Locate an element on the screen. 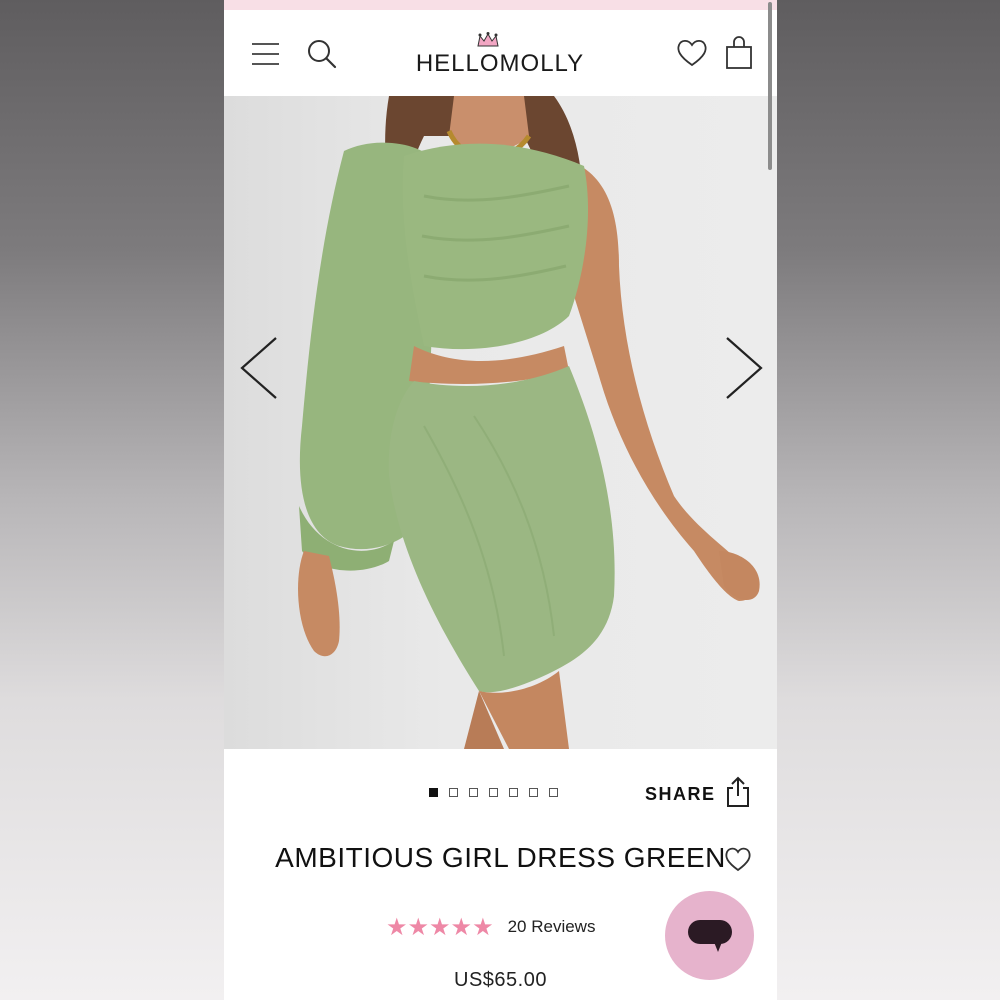 This screenshot has width=1000, height=1000. chevron-right-icon is located at coordinates (743, 368).